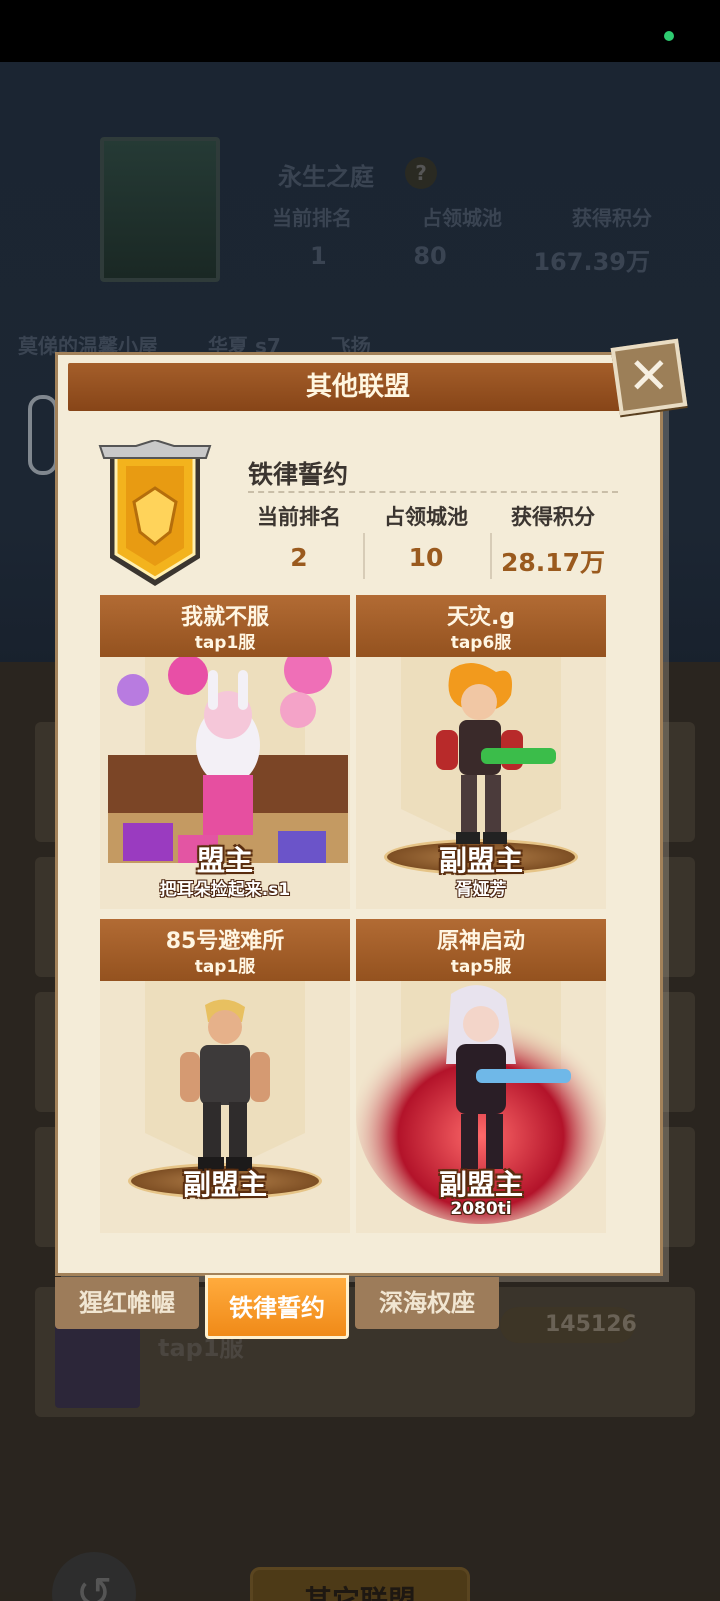 The width and height of the screenshot is (720, 1601). What do you see at coordinates (612, 218) in the screenshot?
I see `stat-label: 获得积分` at bounding box center [612, 218].